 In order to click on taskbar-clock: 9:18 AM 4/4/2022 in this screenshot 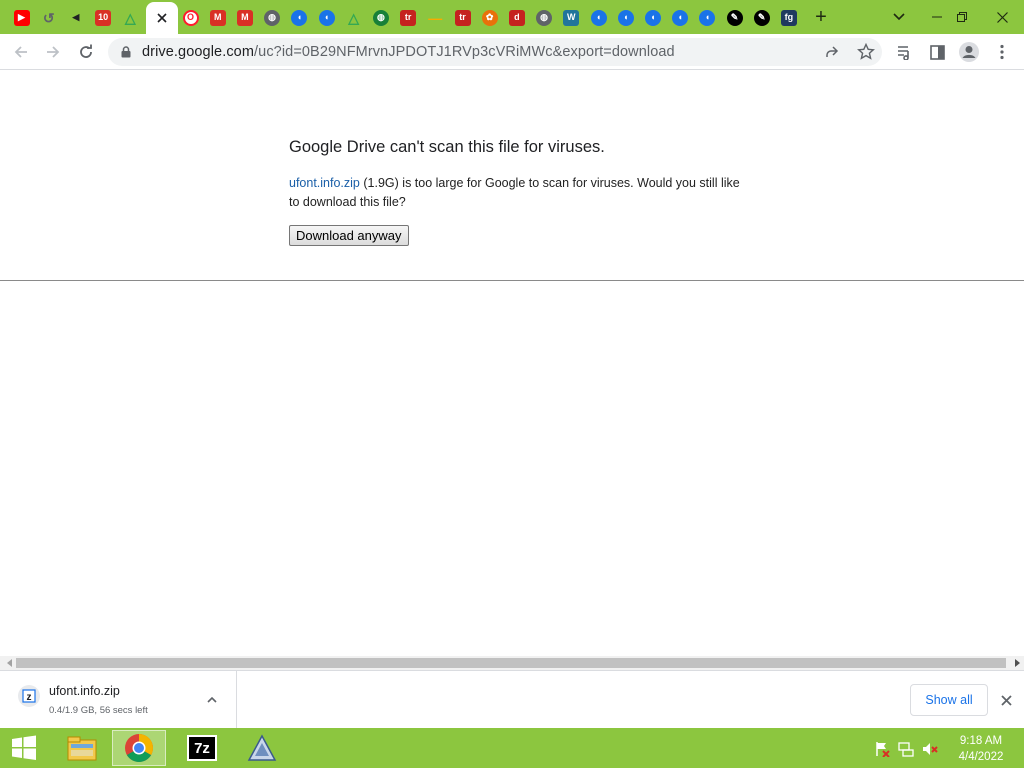, I will do `click(981, 749)`.